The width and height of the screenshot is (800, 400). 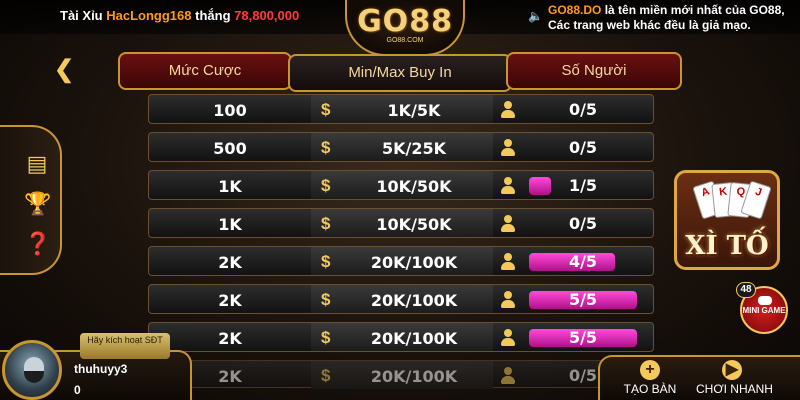 What do you see at coordinates (77, 390) in the screenshot?
I see `balance: 0` at bounding box center [77, 390].